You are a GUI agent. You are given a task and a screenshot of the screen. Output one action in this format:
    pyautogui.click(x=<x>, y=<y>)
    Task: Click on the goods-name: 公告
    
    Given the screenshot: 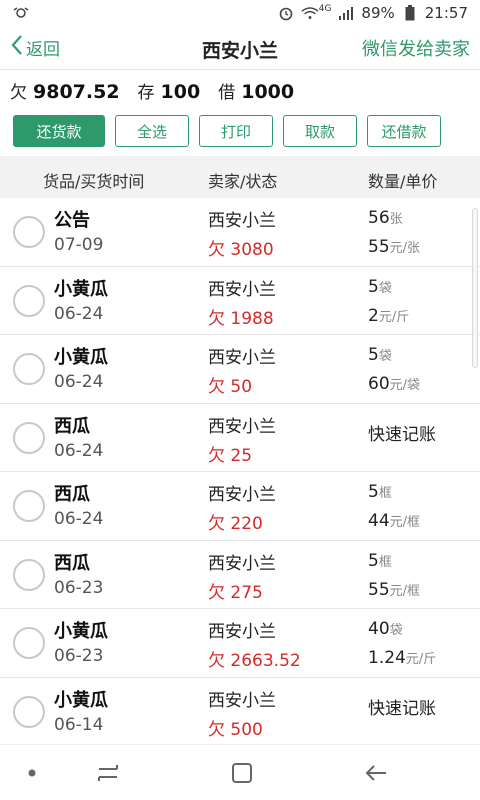 What is the action you would take?
    pyautogui.click(x=72, y=220)
    